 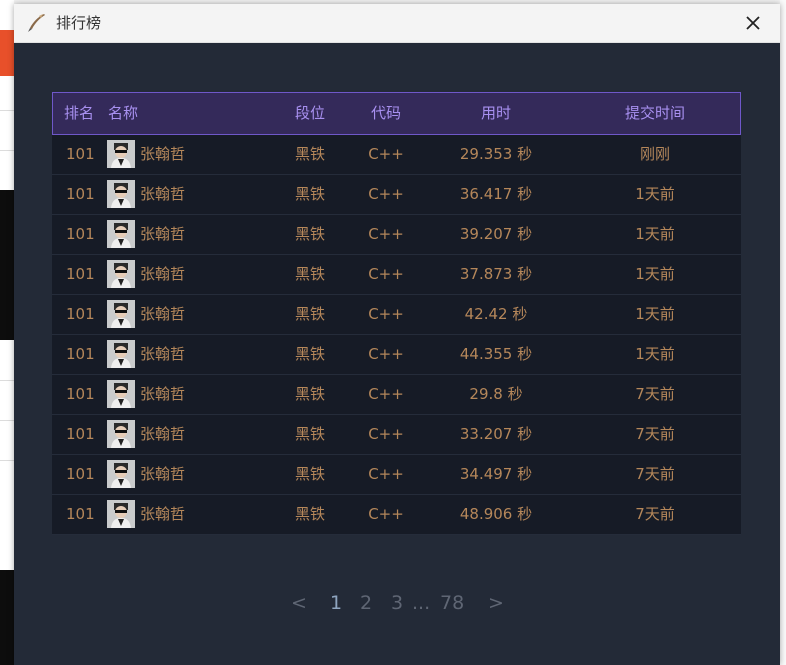 I want to click on table-row: 101 张翰哲 黑铁 C++ 33.207 秒 7天前, so click(x=396, y=435).